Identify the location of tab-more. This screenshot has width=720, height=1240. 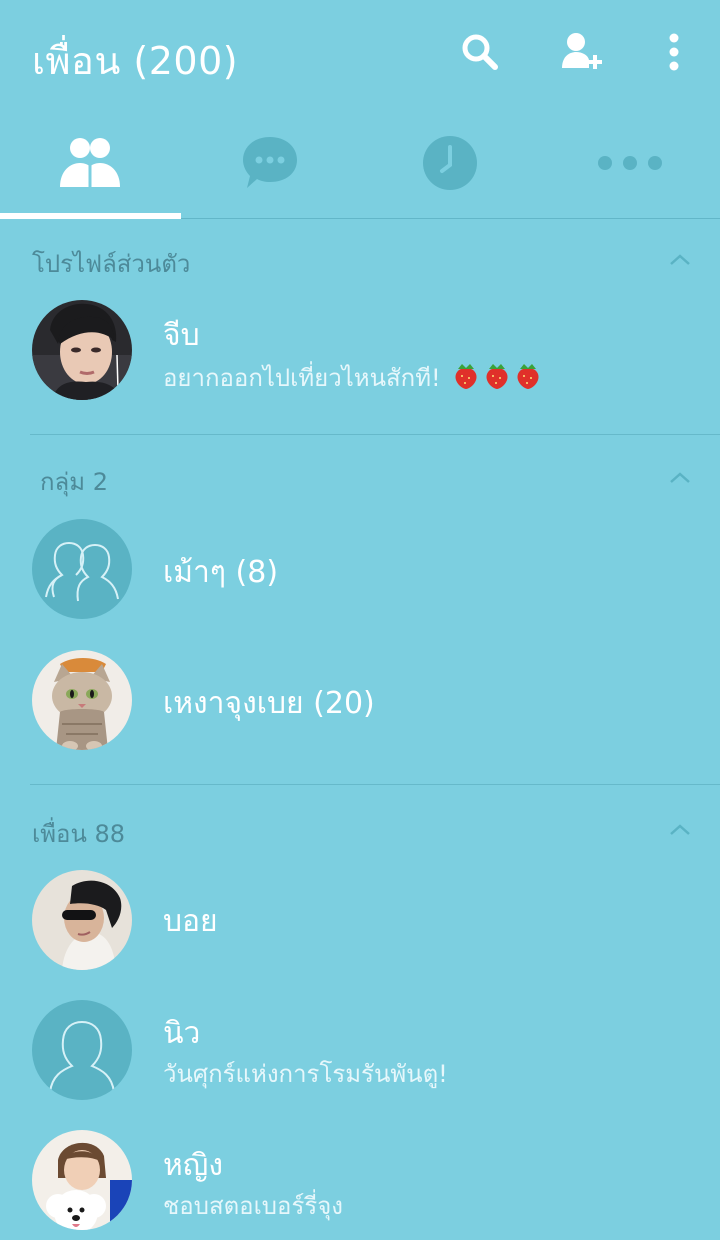
(630, 165).